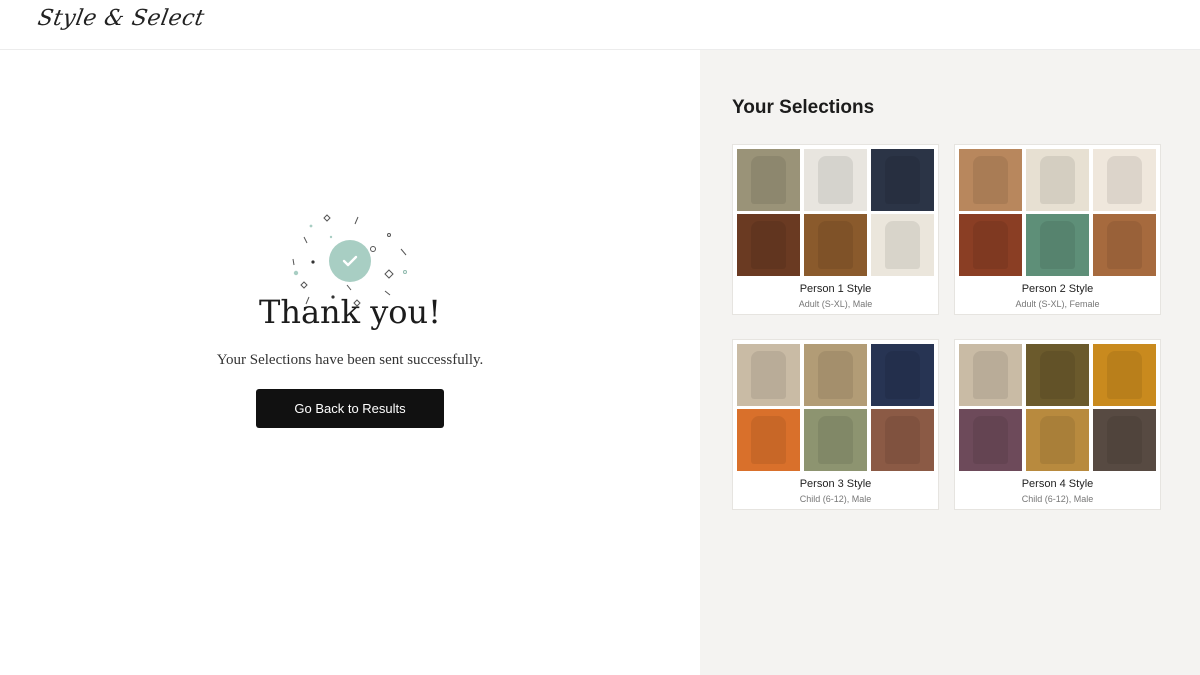 The image size is (1200, 675). I want to click on card-title: Person 3 Style, so click(835, 484).